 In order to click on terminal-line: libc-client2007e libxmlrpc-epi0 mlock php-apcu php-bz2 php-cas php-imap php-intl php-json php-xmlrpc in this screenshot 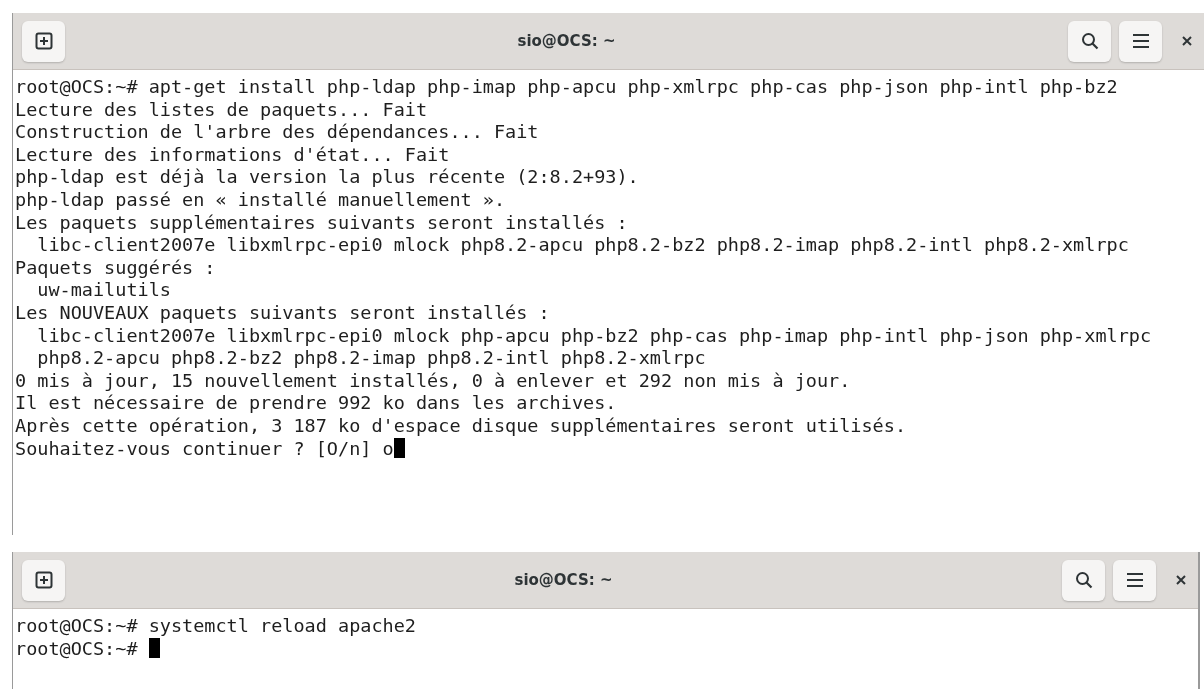, I will do `click(594, 335)`.